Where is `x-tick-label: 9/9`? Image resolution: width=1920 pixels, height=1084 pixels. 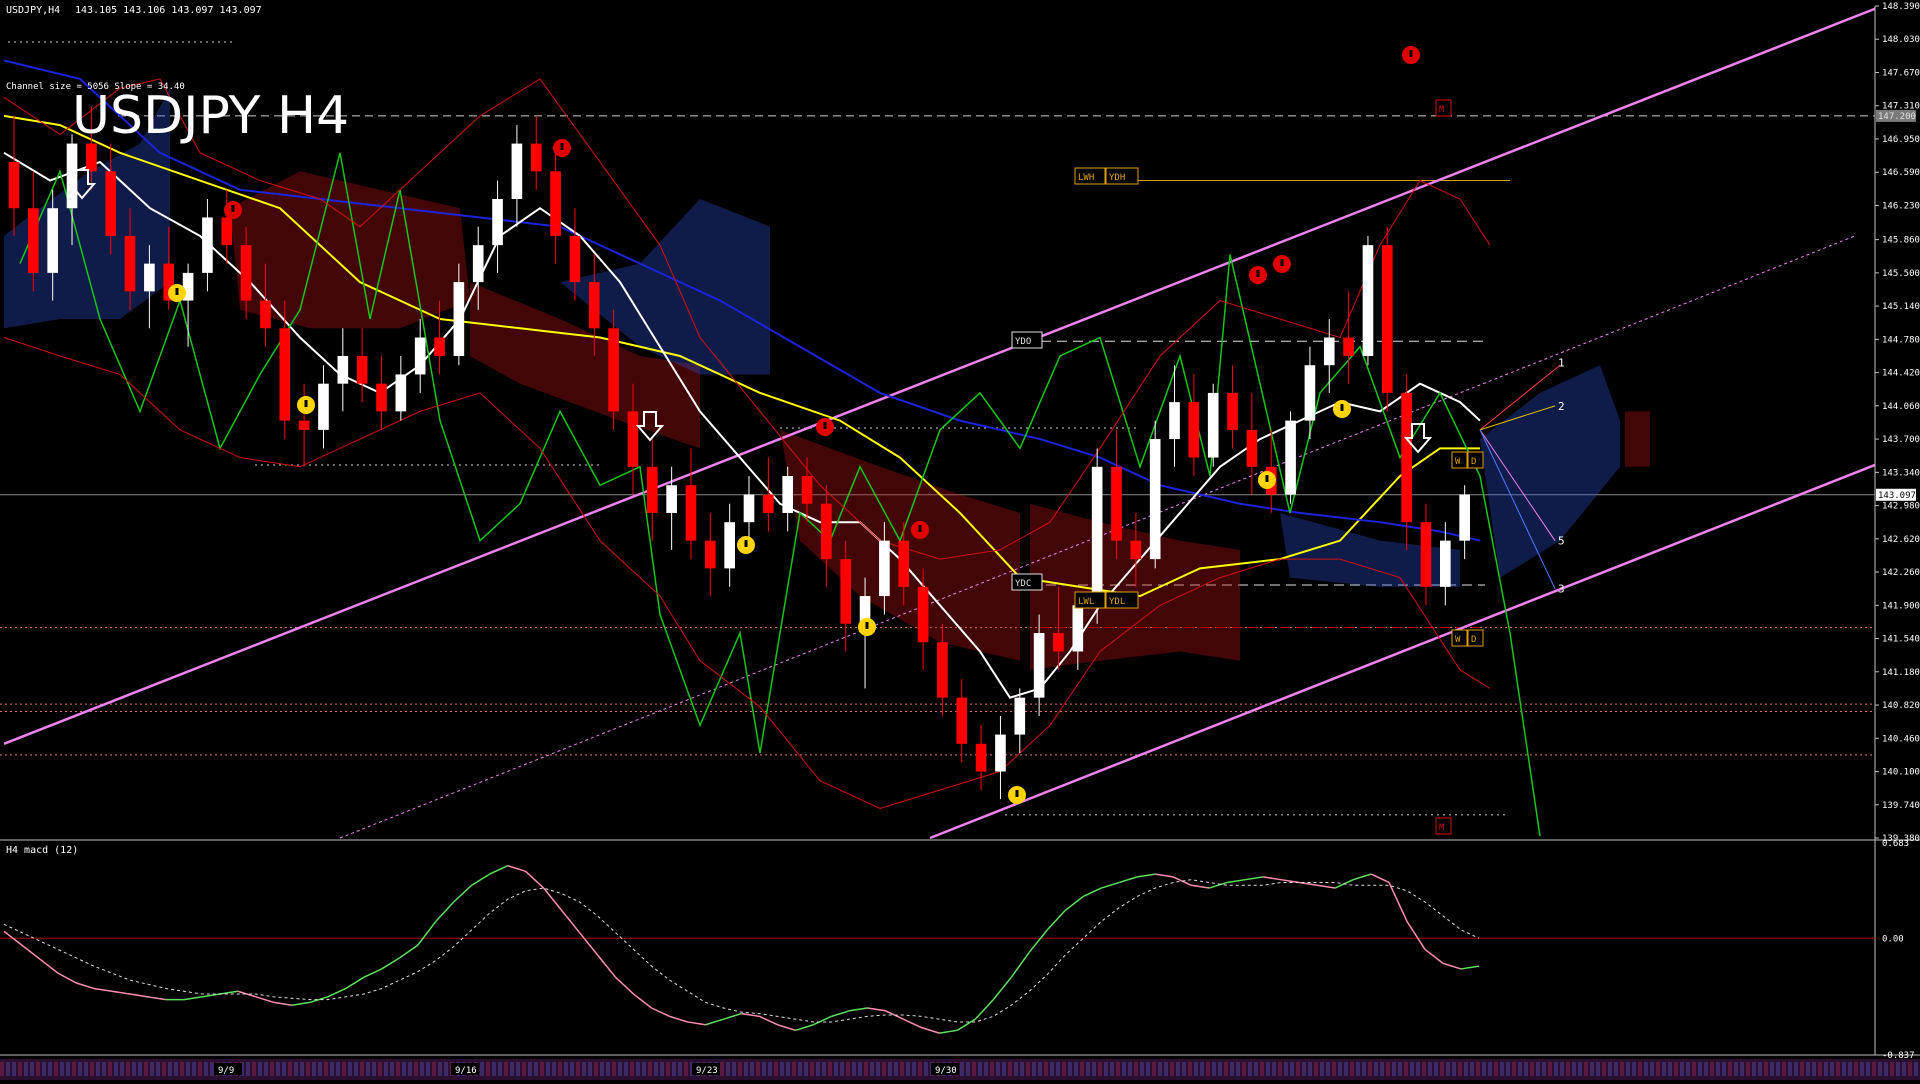
x-tick-label: 9/9 is located at coordinates (226, 1071).